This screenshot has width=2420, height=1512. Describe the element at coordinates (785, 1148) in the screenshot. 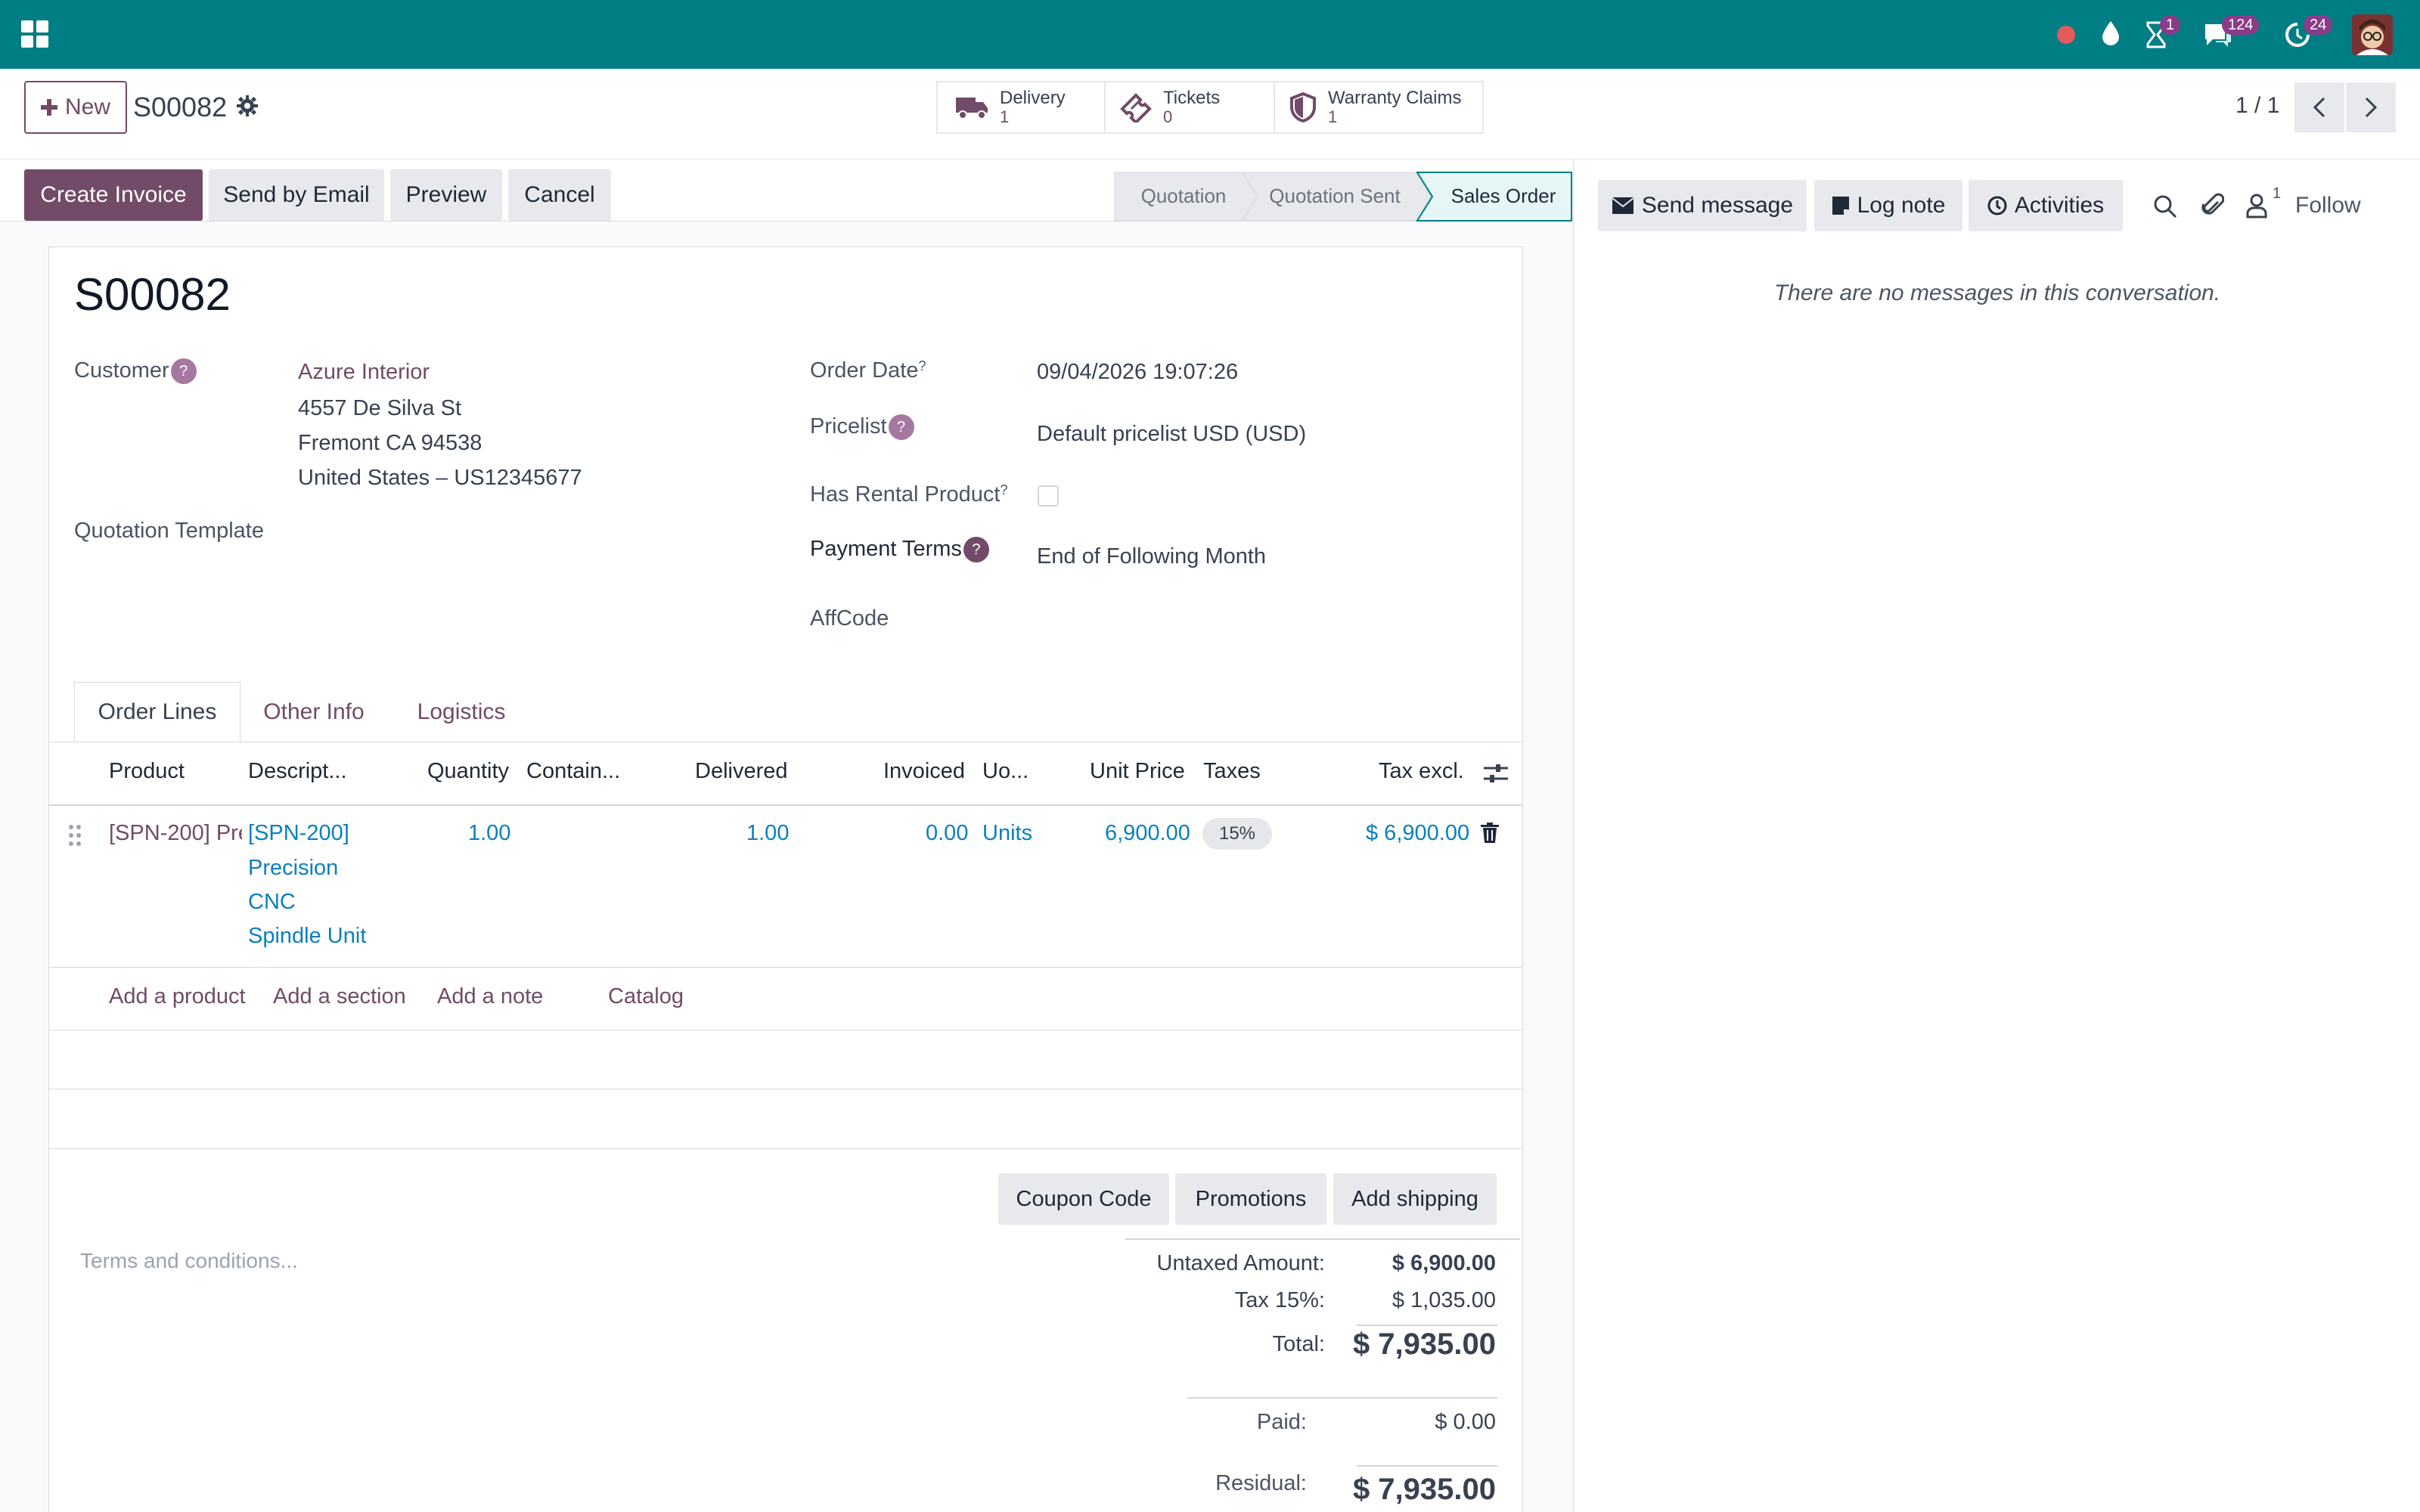

I see `table-row-divider` at that location.